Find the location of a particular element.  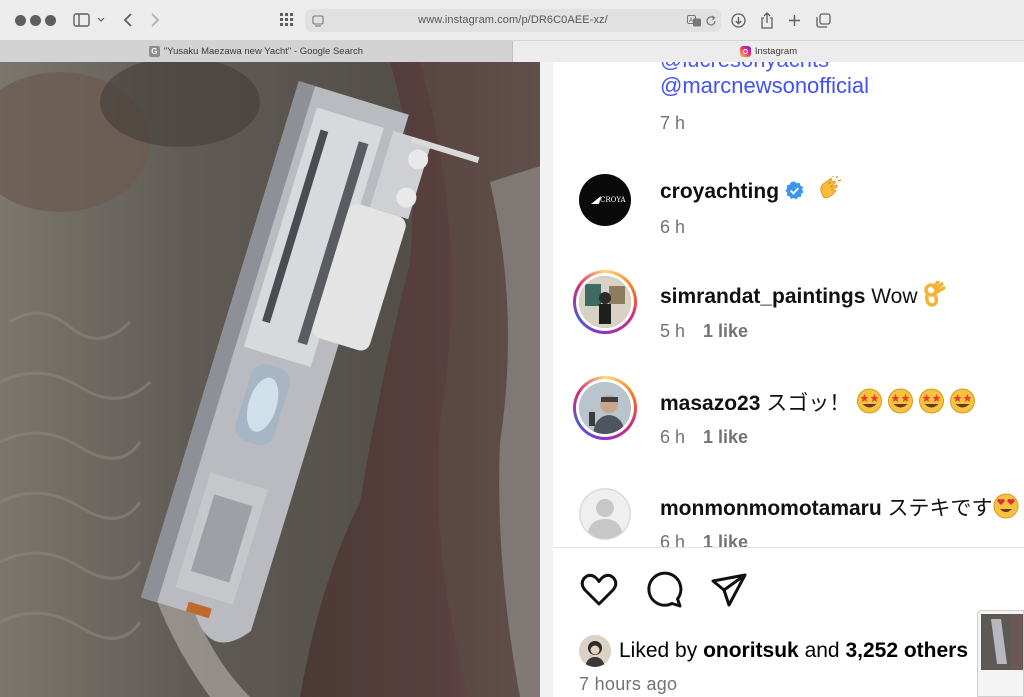

show-tabs-button is located at coordinates (823, 20).